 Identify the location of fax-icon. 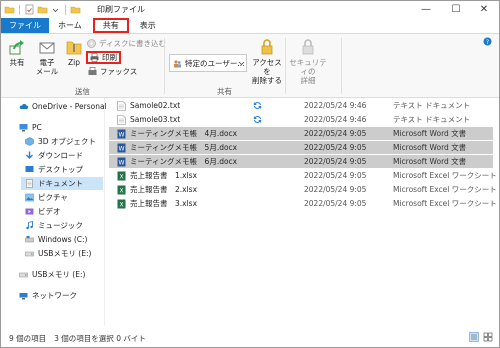
(92, 71).